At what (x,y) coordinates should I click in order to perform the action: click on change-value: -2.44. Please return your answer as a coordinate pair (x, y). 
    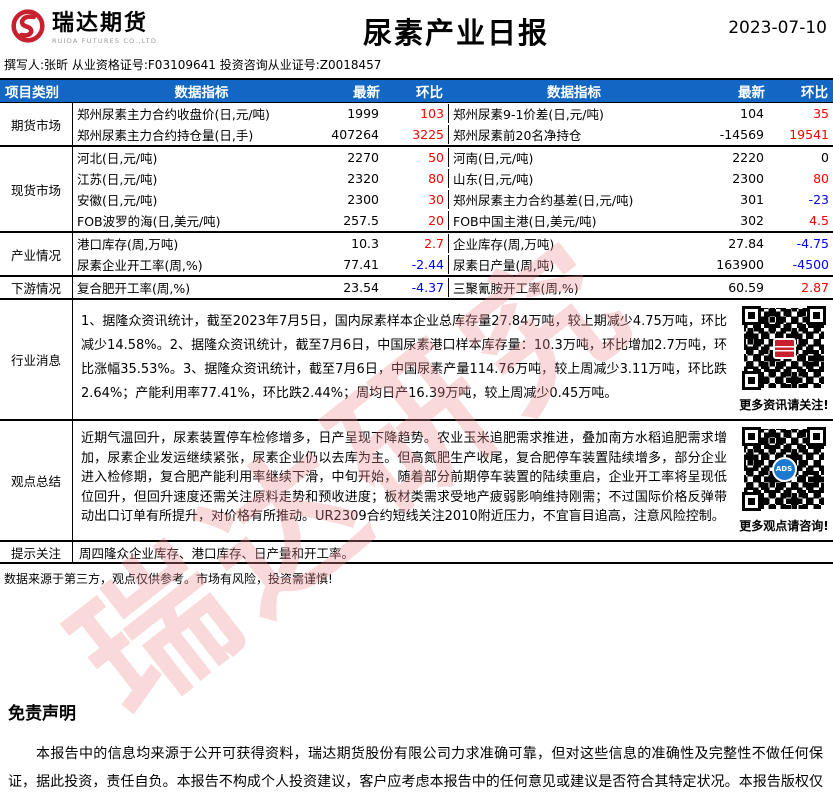
    Looking at the image, I should click on (427, 264).